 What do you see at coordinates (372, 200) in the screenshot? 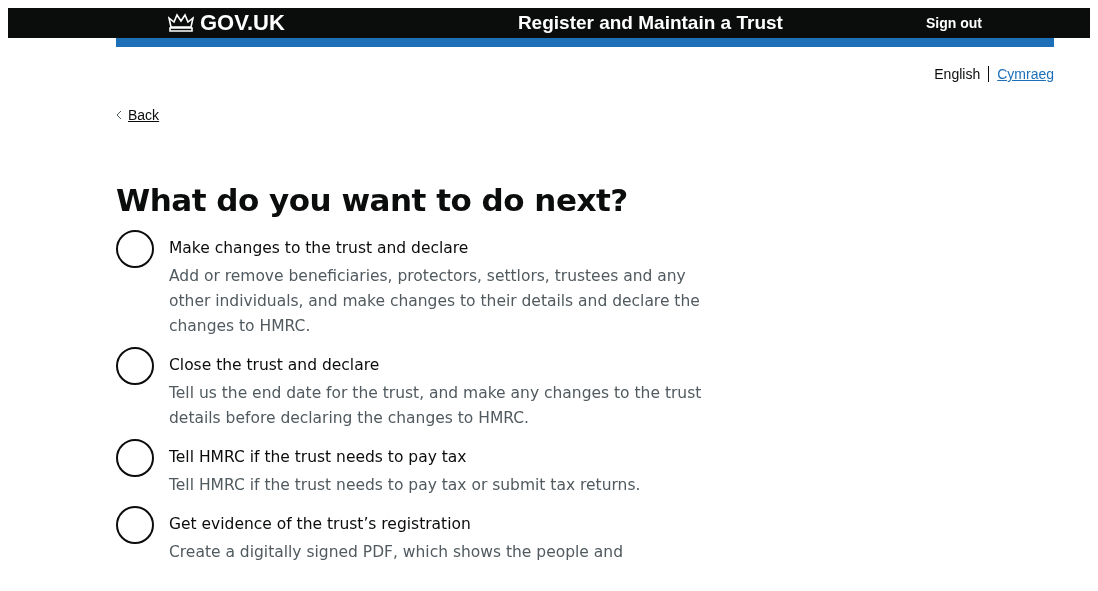
I see `page-heading: What do you want to do next?` at bounding box center [372, 200].